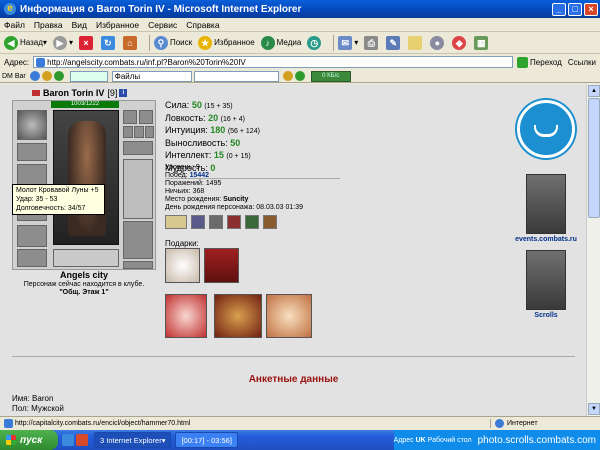 The height and width of the screenshot is (450, 600). What do you see at coordinates (10, 9) in the screenshot?
I see `ie-logo-icon: e` at bounding box center [10, 9].